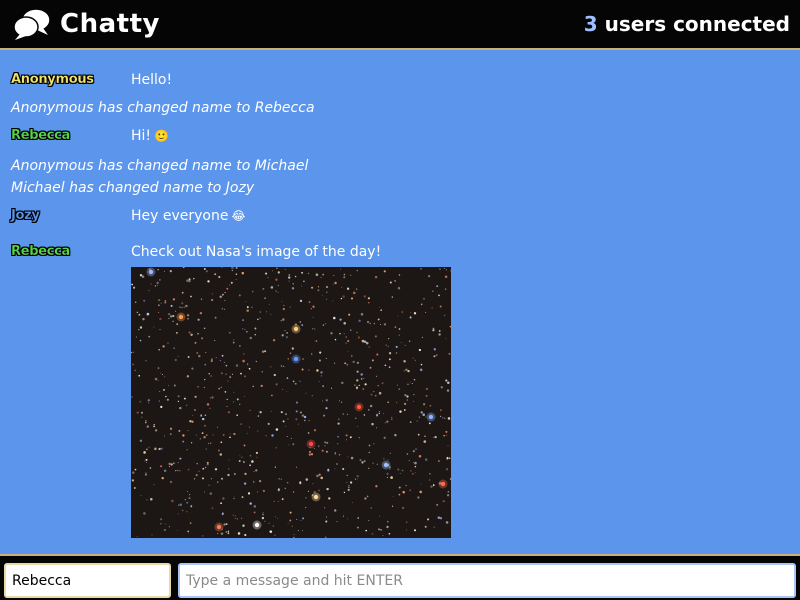 The width and height of the screenshot is (800, 600). What do you see at coordinates (256, 252) in the screenshot?
I see `message-text: Check out Nasa's image of the day!` at bounding box center [256, 252].